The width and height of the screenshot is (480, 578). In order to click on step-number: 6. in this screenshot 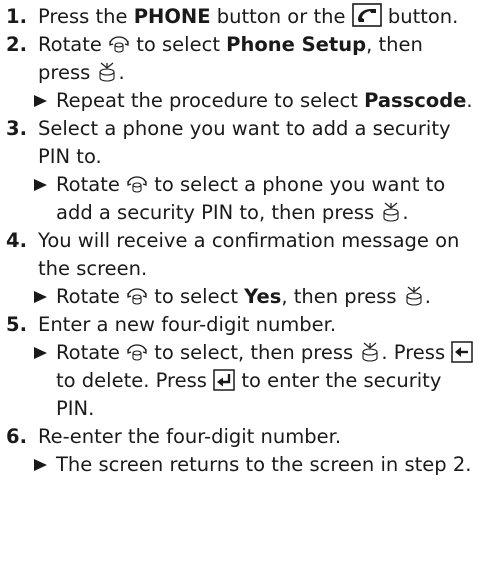, I will do `click(16, 436)`.